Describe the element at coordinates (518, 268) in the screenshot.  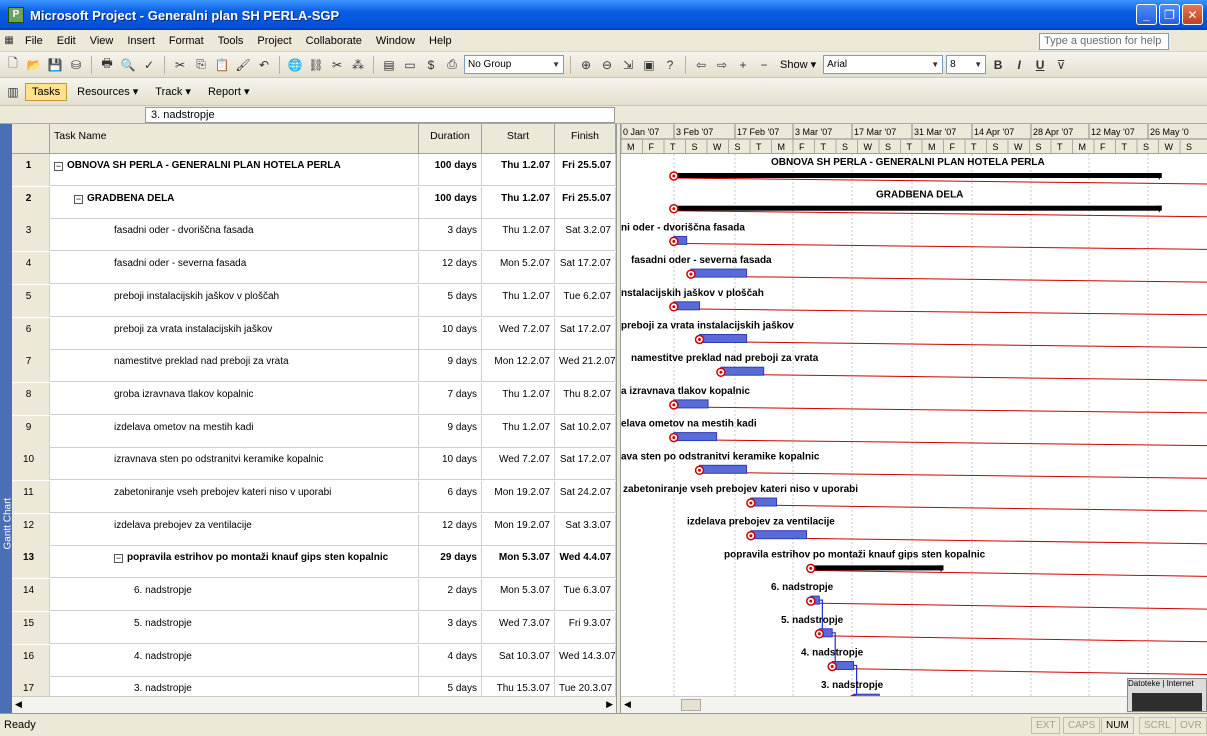
I see `start-cell: Mon 5.2.07` at that location.